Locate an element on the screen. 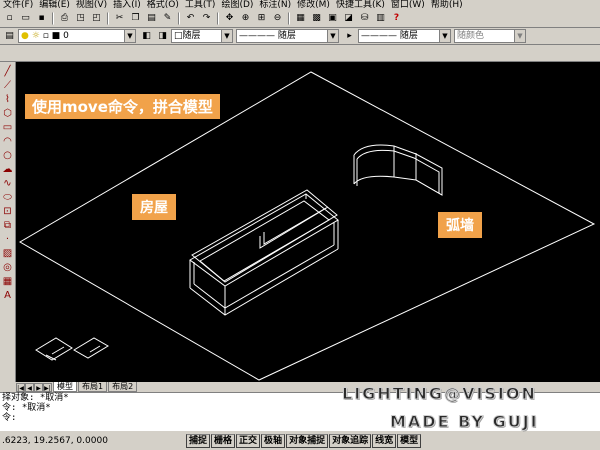  label-arc-wall: 弧墙 is located at coordinates (460, 225).